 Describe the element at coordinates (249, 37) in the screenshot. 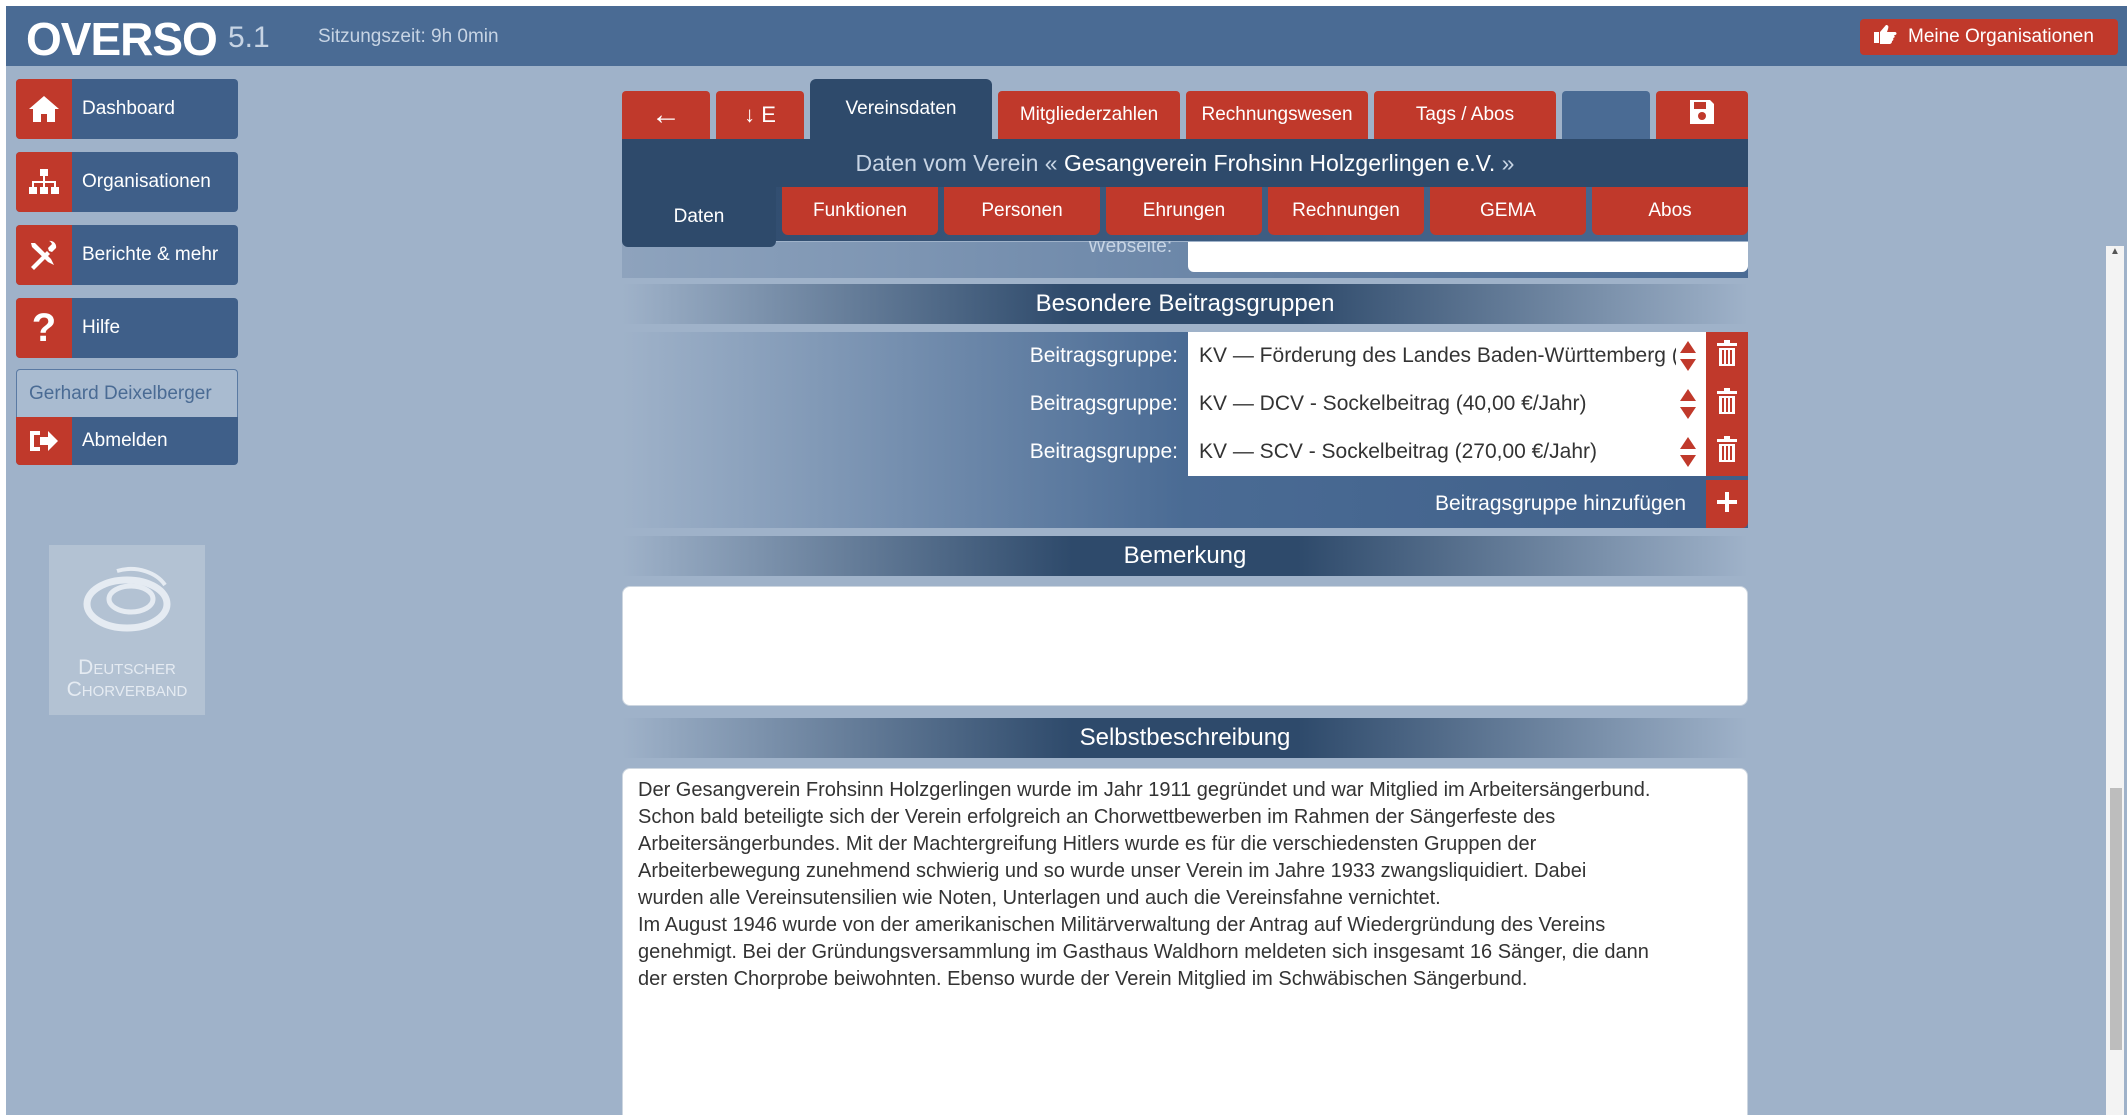

I see `app-version: 5.1` at that location.